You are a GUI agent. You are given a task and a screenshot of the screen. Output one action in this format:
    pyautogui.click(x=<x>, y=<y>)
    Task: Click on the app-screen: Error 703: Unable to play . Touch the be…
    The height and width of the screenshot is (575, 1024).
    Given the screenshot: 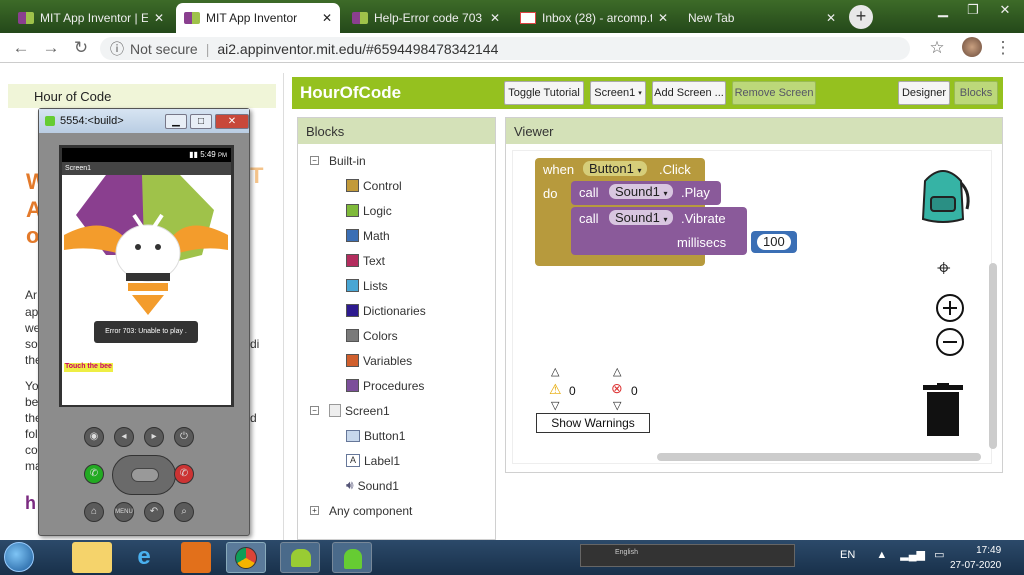 What is the action you would take?
    pyautogui.click(x=146, y=290)
    